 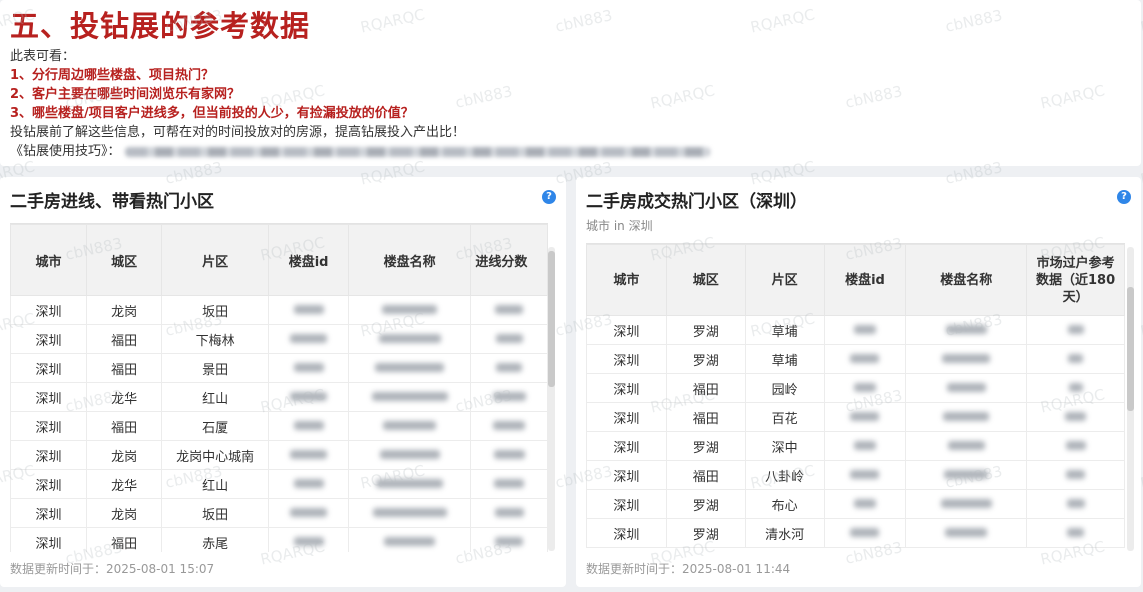 I want to click on table-row: 深圳 福田 八卦岭, so click(x=855, y=475).